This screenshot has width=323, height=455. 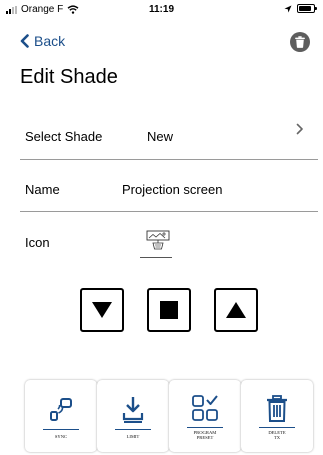 What do you see at coordinates (277, 437) in the screenshot?
I see `delete-tx-label-line2: TX` at bounding box center [277, 437].